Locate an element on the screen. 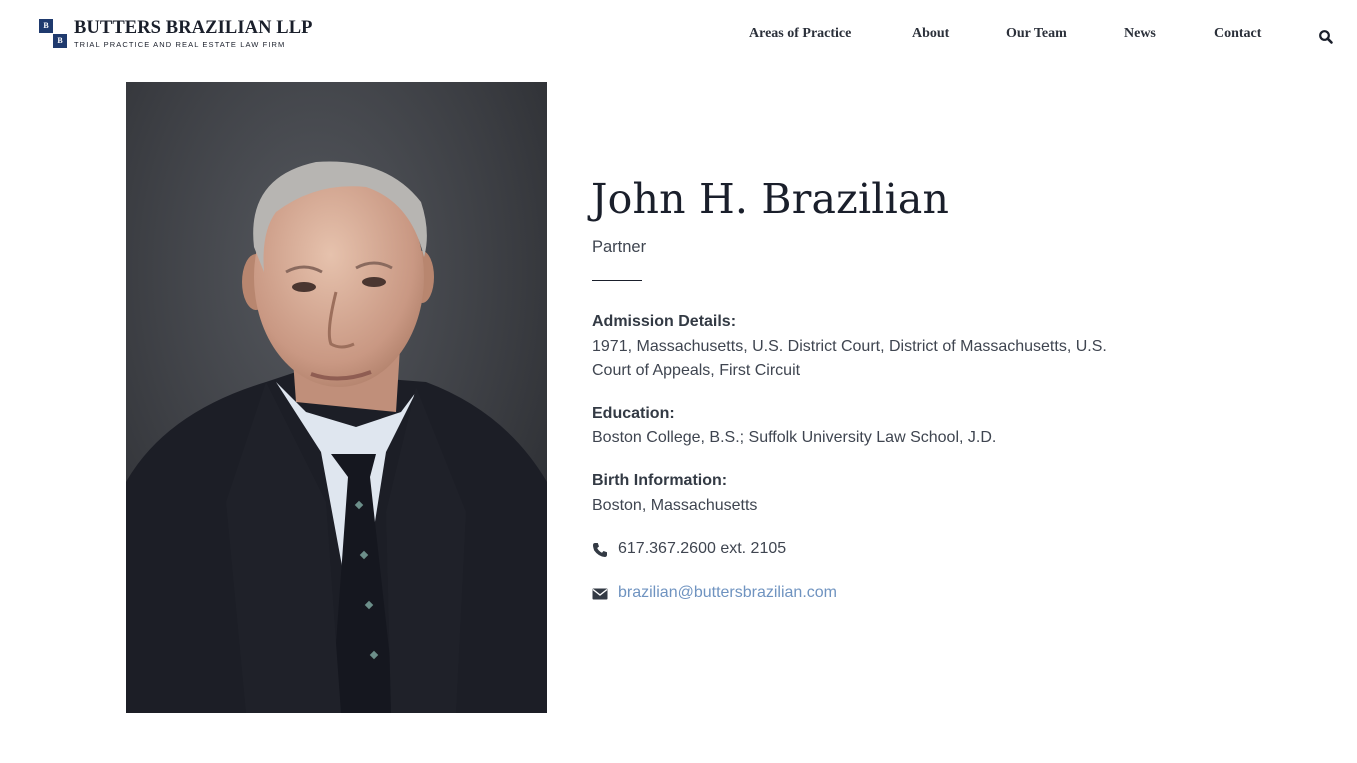  phone-icon is located at coordinates (600, 550).